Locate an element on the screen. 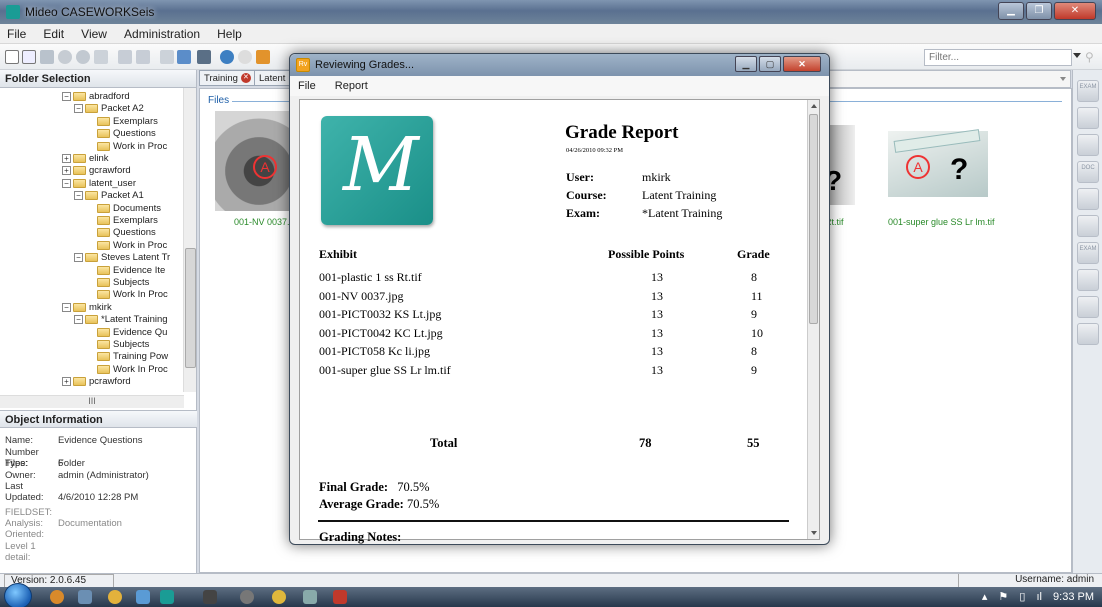 The image size is (1102, 607). search-icon is located at coordinates (65, 57).